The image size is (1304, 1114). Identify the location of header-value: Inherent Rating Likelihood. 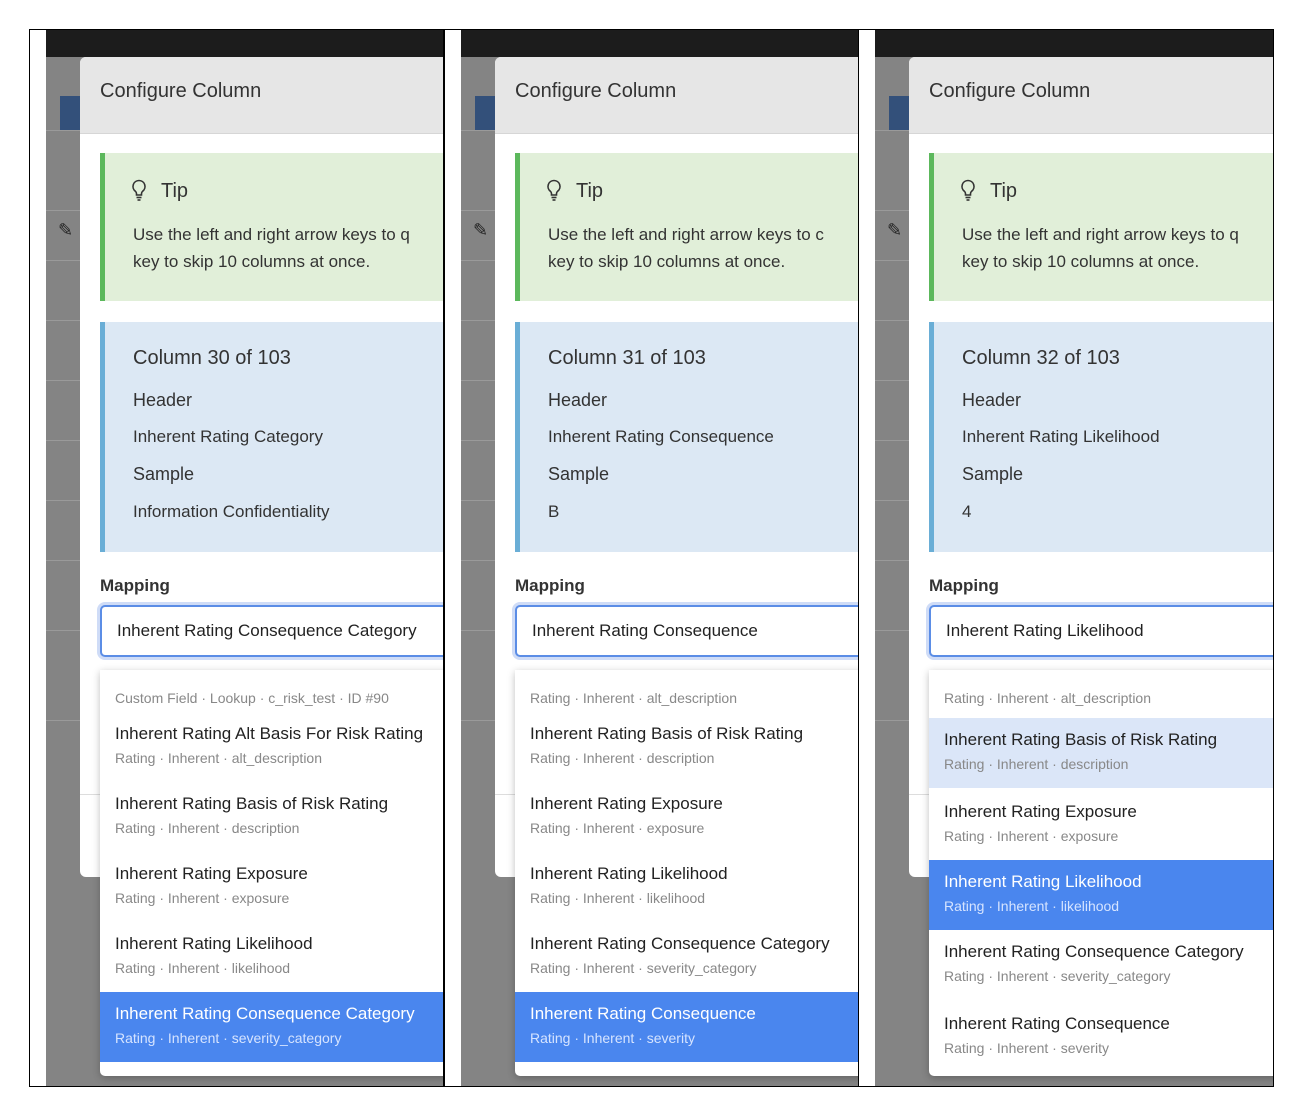
(1061, 436).